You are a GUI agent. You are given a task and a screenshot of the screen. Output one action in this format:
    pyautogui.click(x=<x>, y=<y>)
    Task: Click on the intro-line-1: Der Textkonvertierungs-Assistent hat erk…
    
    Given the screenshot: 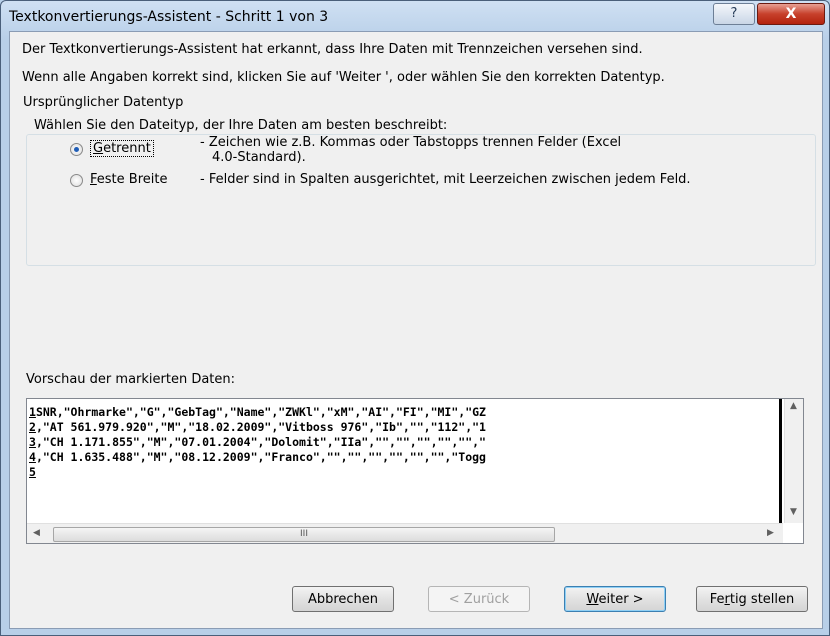 What is the action you would take?
    pyautogui.click(x=332, y=49)
    